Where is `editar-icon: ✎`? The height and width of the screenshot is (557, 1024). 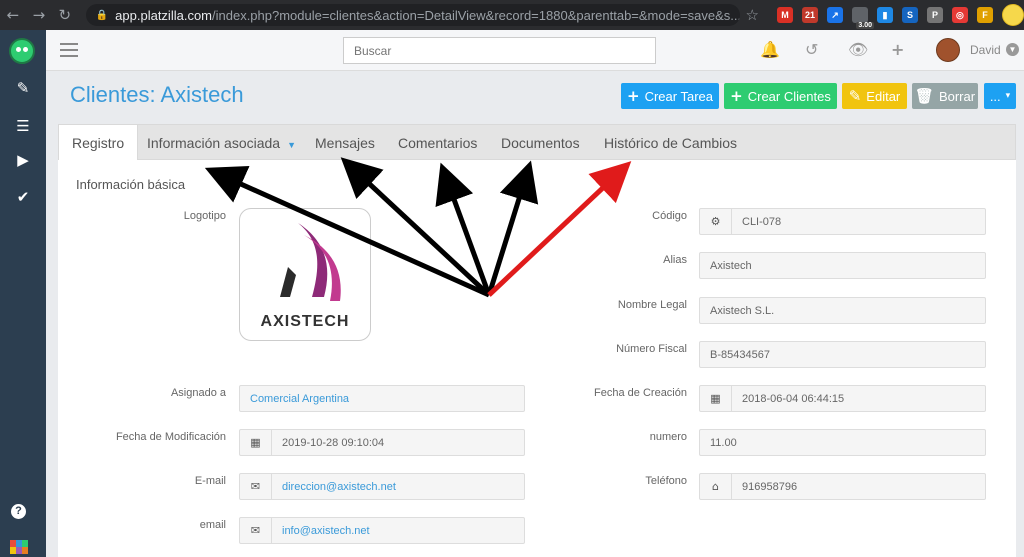 editar-icon: ✎ is located at coordinates (855, 96).